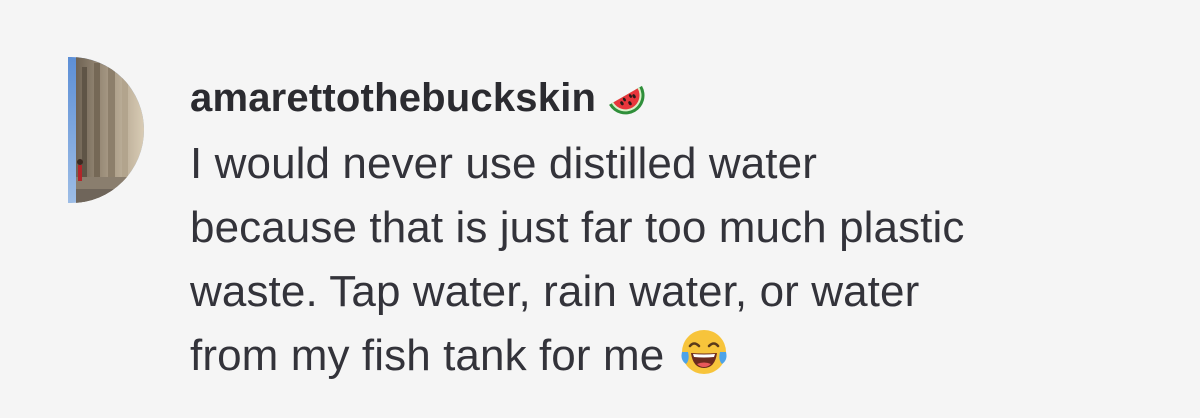 The width and height of the screenshot is (1200, 418). Describe the element at coordinates (555, 291) in the screenshot. I see `comment-line: waste. Tap water, rain water, or water` at that location.